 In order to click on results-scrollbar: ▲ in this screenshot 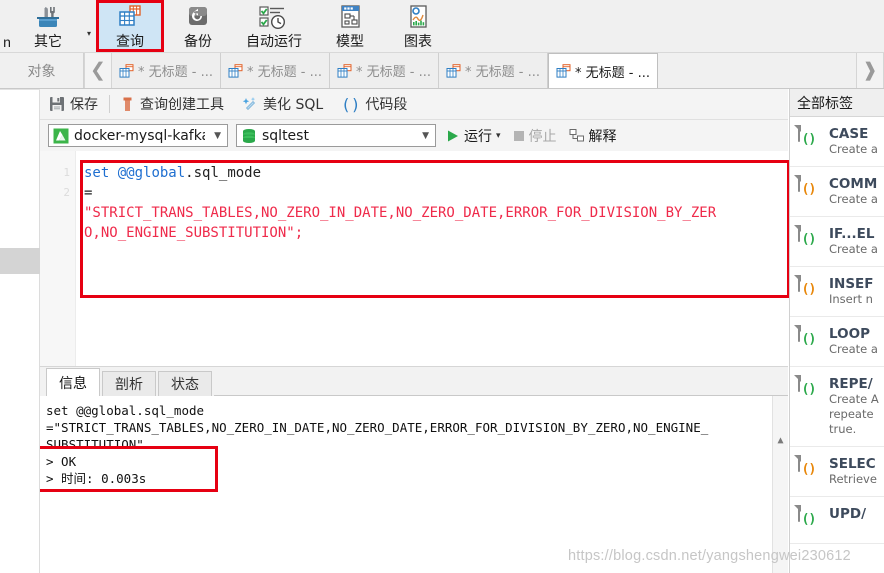, I will do `click(780, 484)`.